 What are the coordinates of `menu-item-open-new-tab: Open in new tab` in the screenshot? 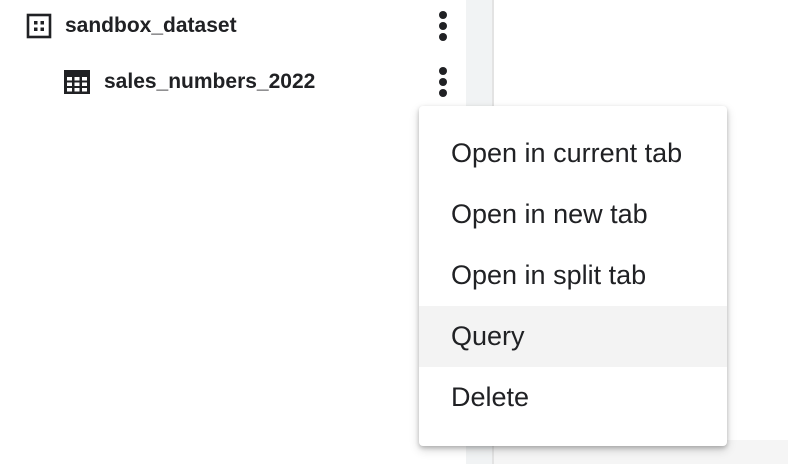 It's located at (573, 214).